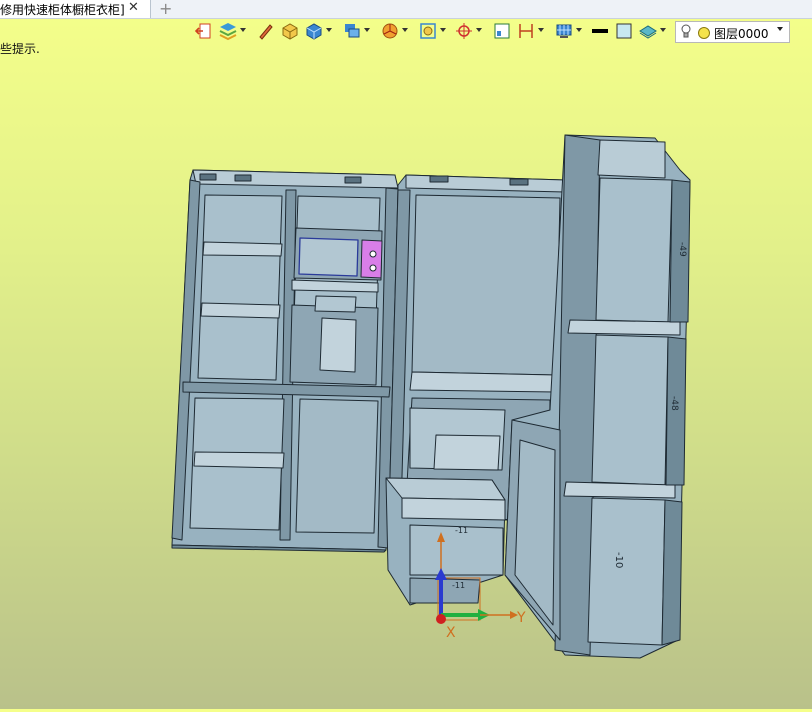 The width and height of the screenshot is (812, 712). Describe the element at coordinates (458, 585) in the screenshot. I see `label-front-2: -11` at that location.